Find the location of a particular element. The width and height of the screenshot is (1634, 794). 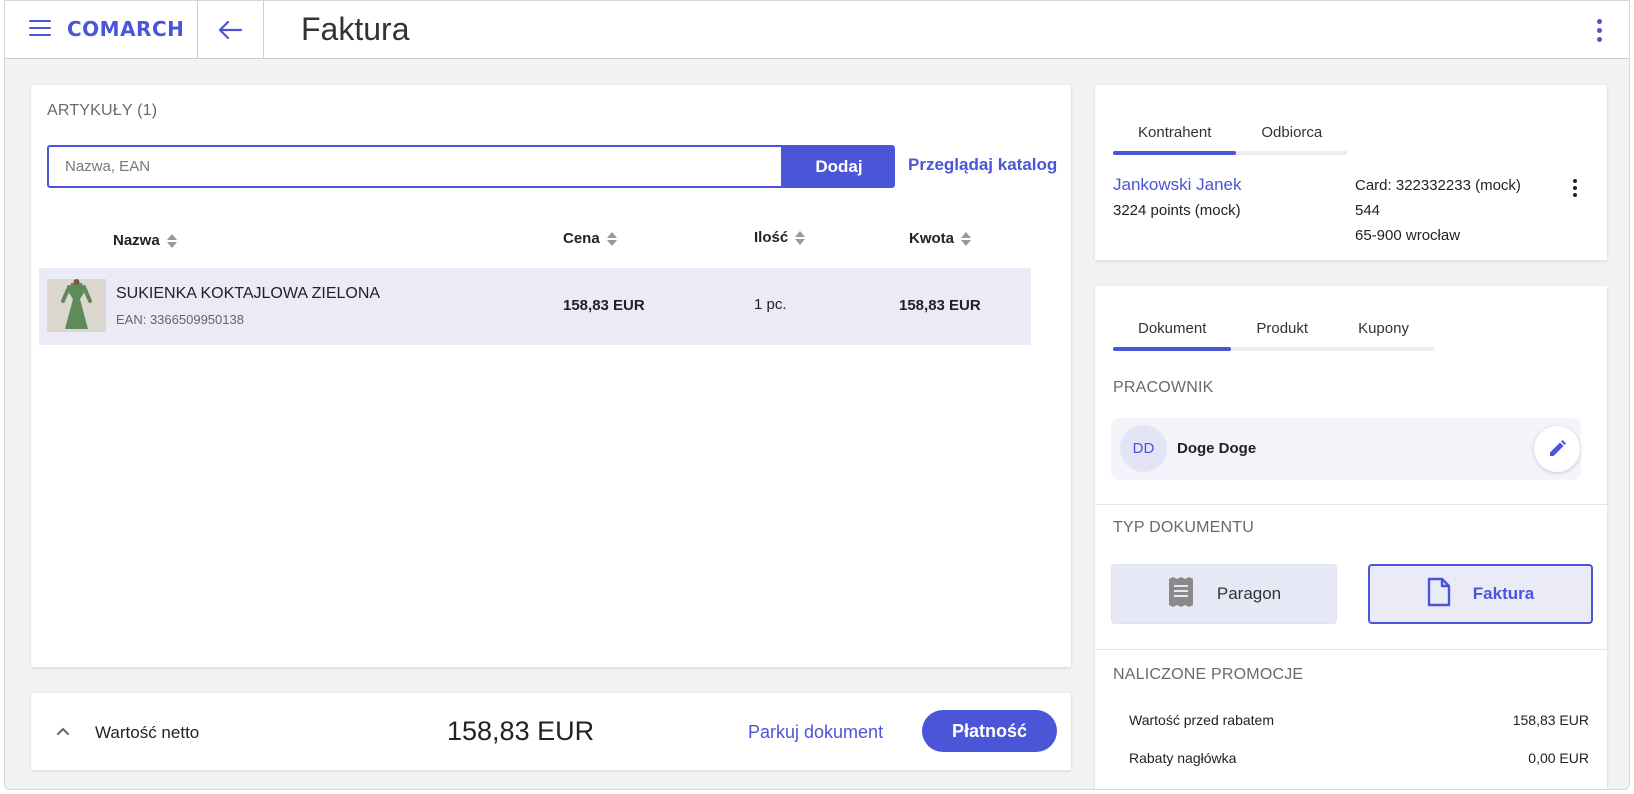

column-header-label: Kwota is located at coordinates (931, 238).